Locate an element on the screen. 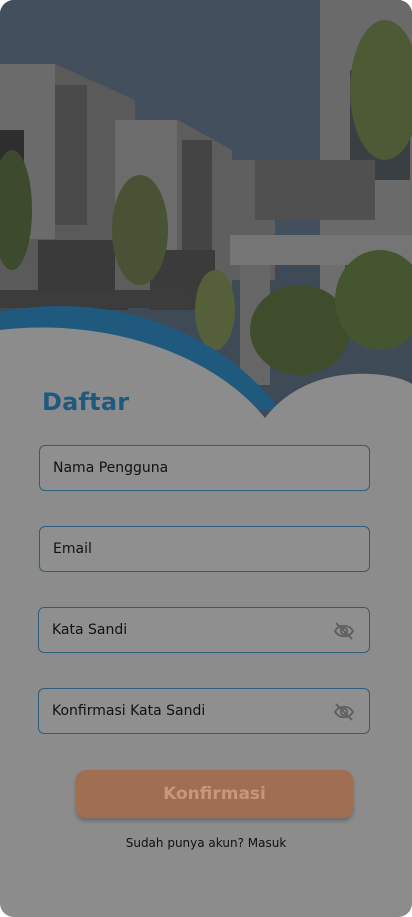 The width and height of the screenshot is (412, 917). confirm-password-field: Konfirmasi Kata Sandi is located at coordinates (204, 711).